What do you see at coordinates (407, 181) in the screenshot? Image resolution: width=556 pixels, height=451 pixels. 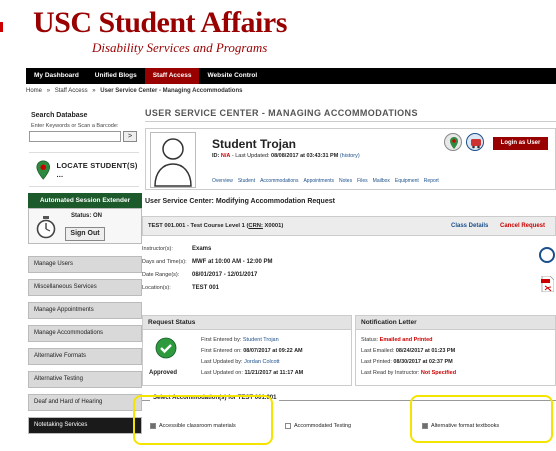 I see `tab-equipment: Equipment` at bounding box center [407, 181].